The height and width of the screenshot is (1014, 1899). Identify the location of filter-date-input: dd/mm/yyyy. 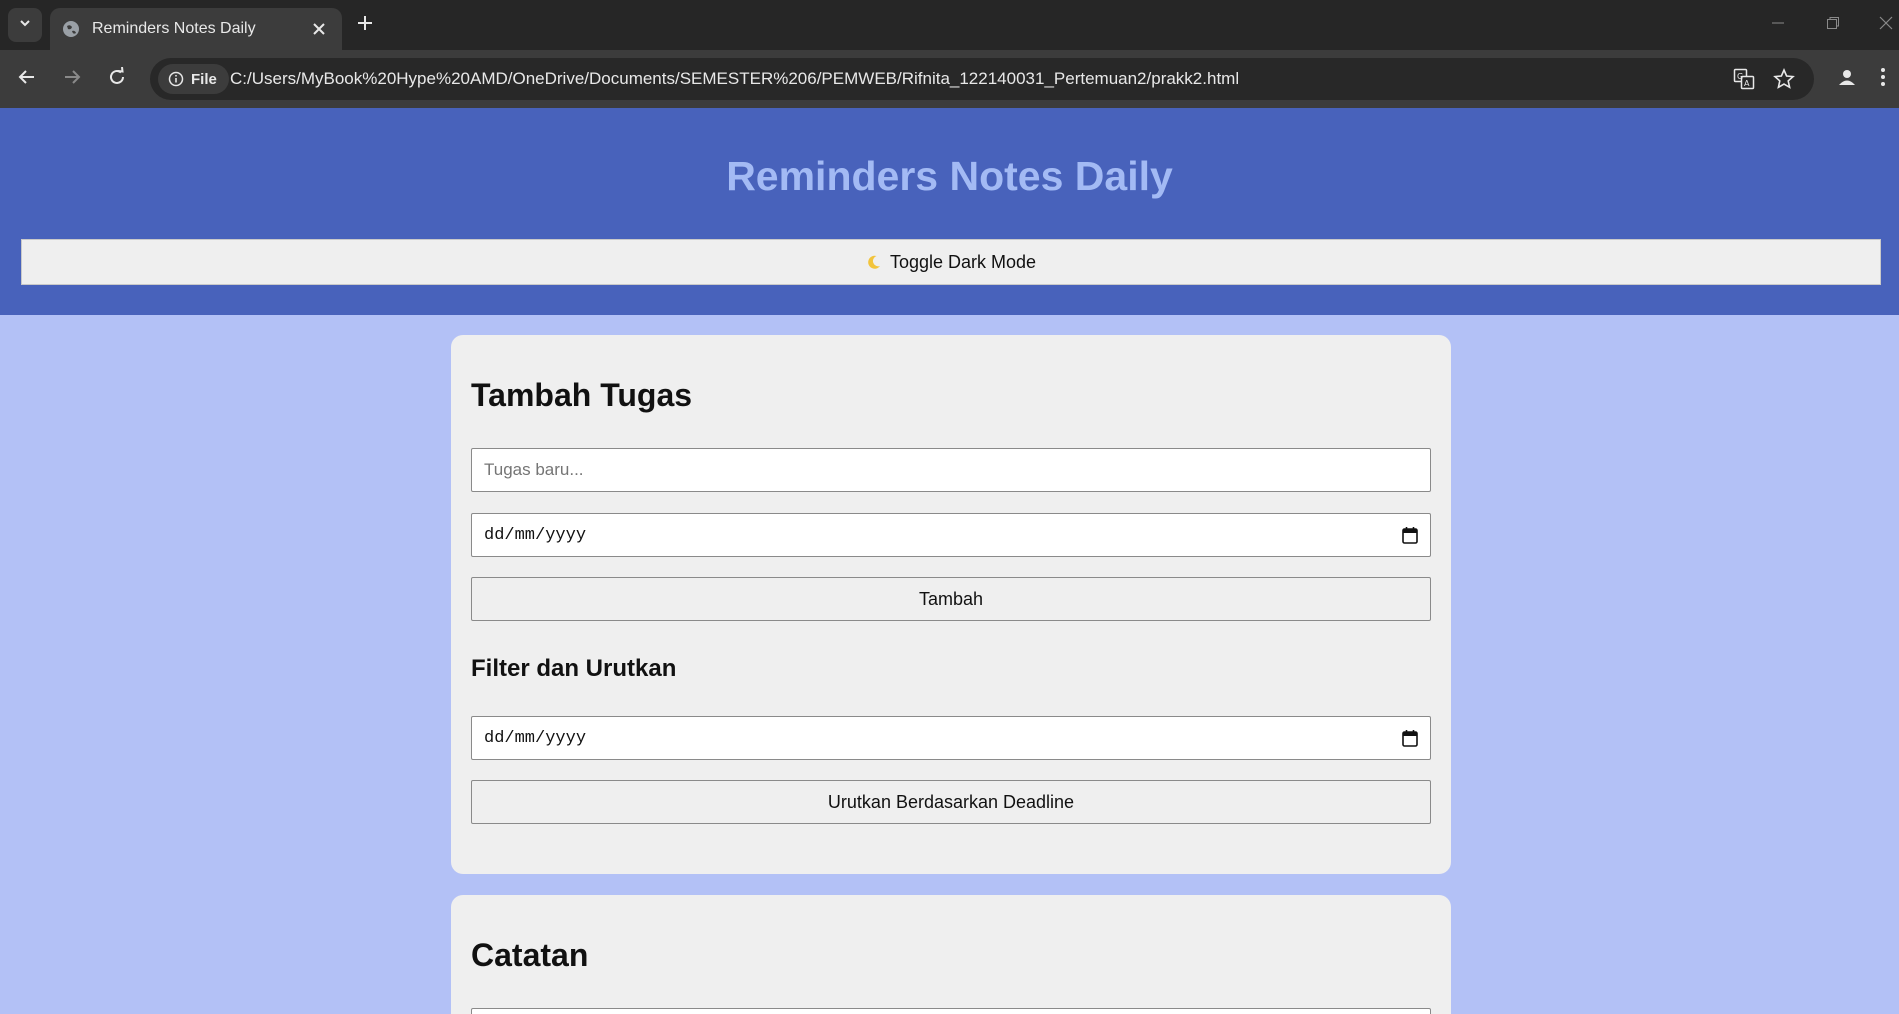
(951, 738).